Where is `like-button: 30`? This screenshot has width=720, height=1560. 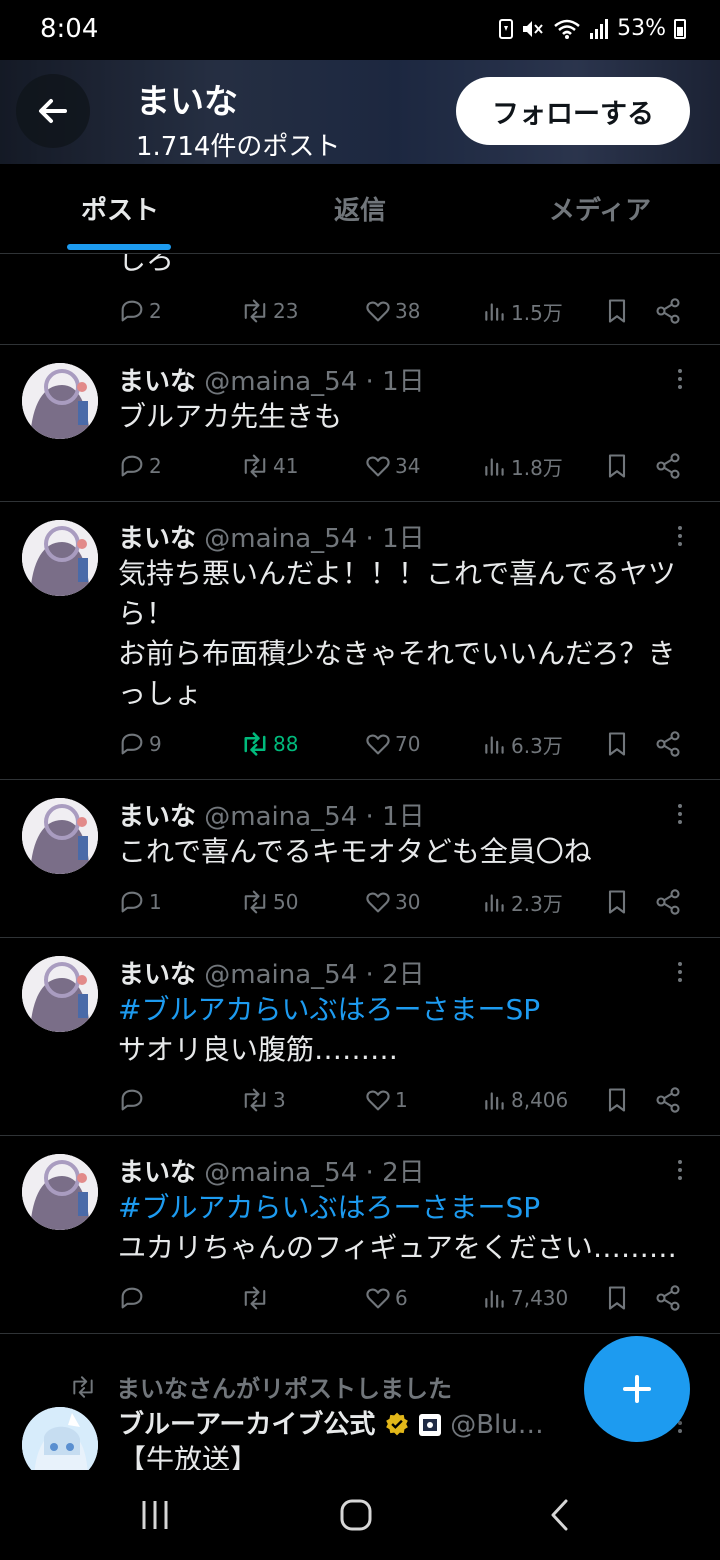
like-button: 30 is located at coordinates (392, 902).